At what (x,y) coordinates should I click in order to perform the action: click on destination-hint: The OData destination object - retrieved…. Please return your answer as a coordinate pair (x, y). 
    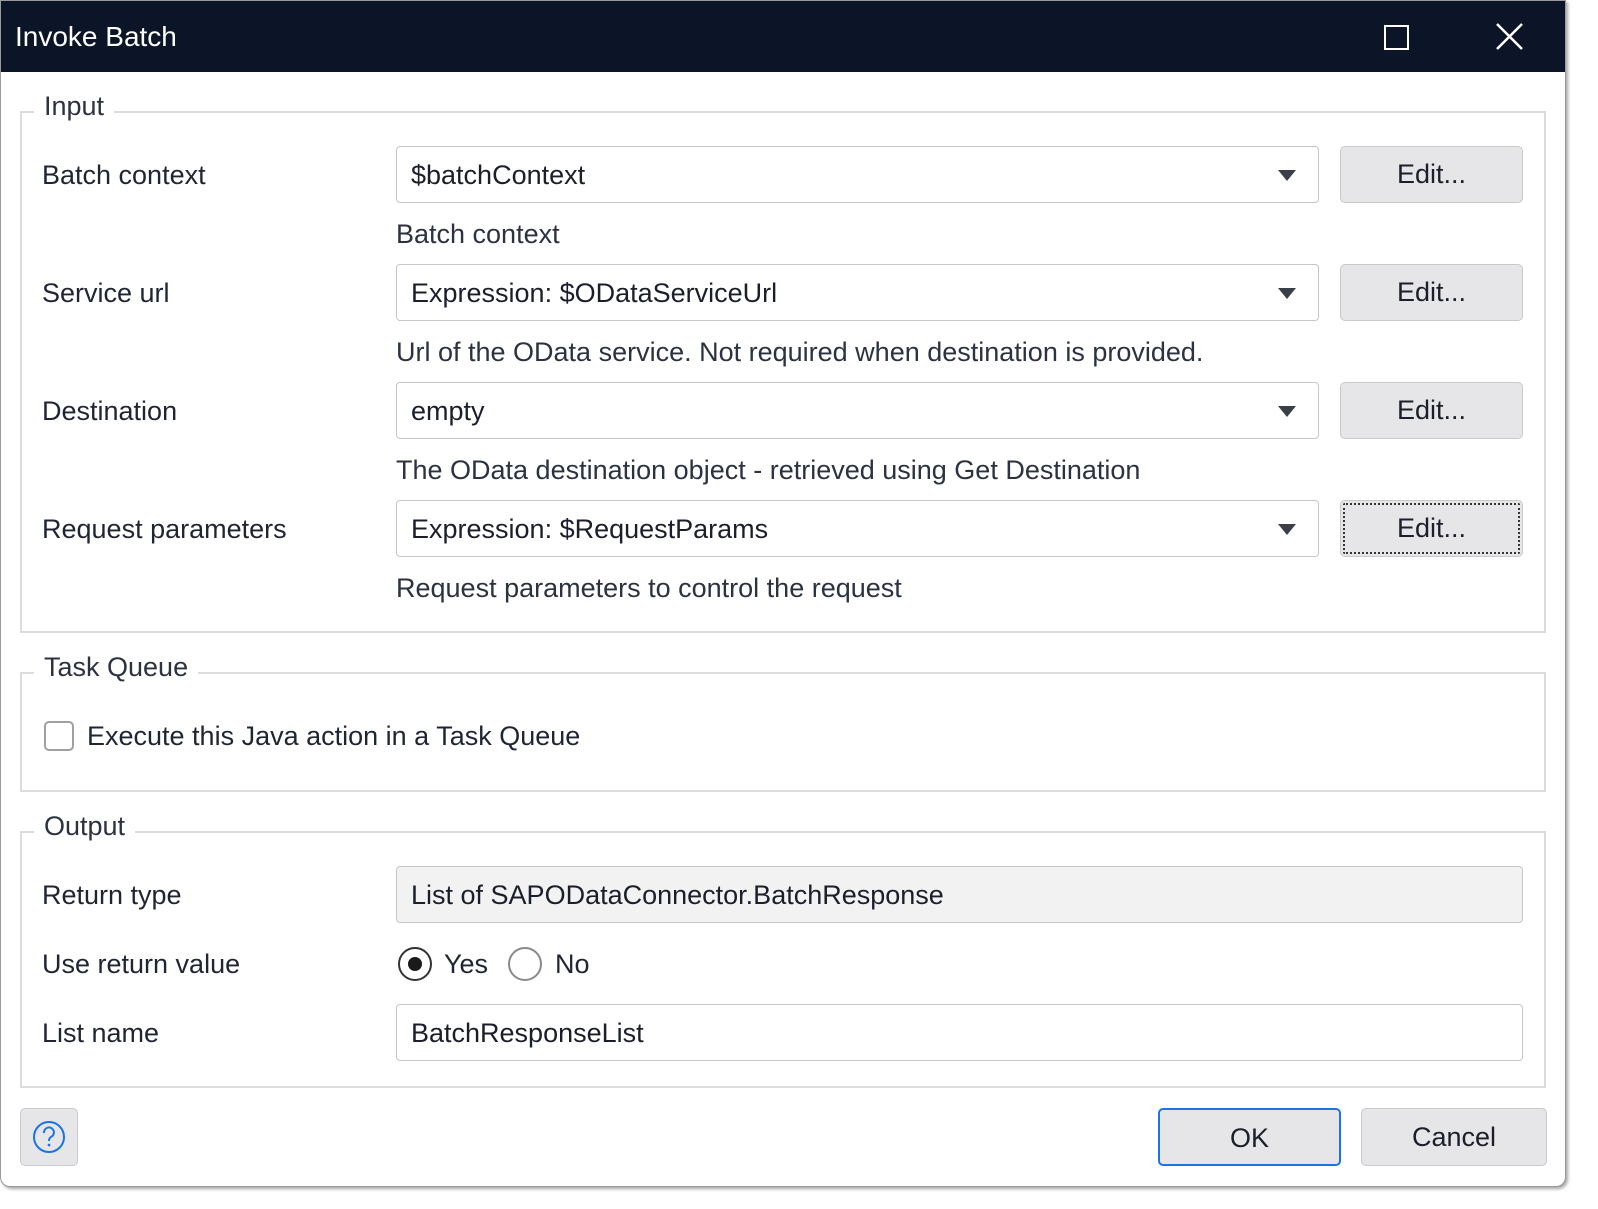
    Looking at the image, I should click on (768, 470).